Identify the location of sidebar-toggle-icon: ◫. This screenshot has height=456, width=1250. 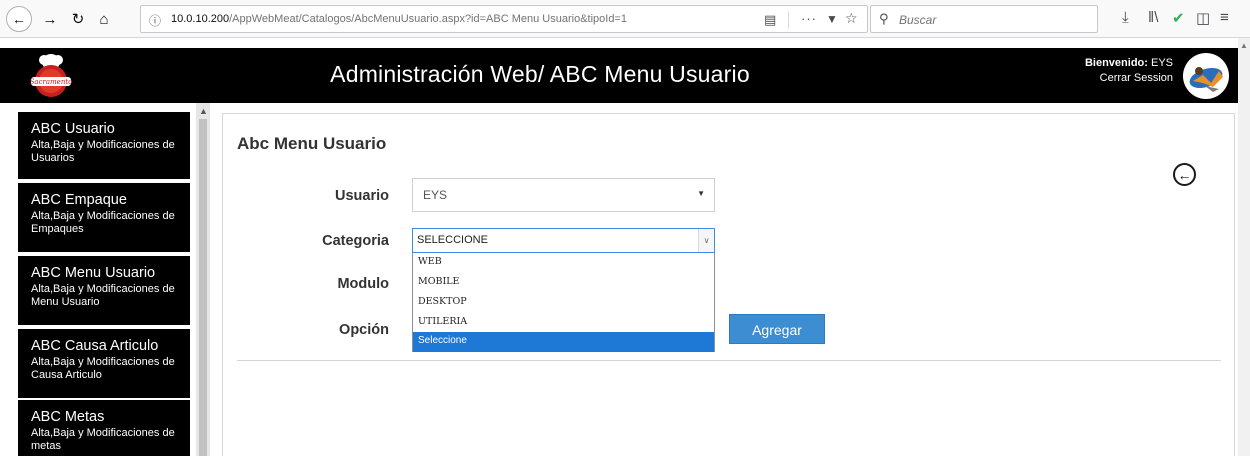
(1203, 18).